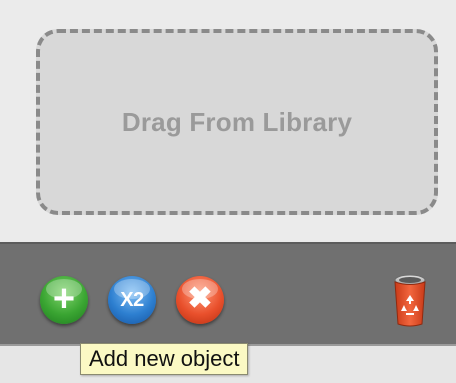 This screenshot has height=383, width=456. I want to click on trash-button, so click(410, 299).